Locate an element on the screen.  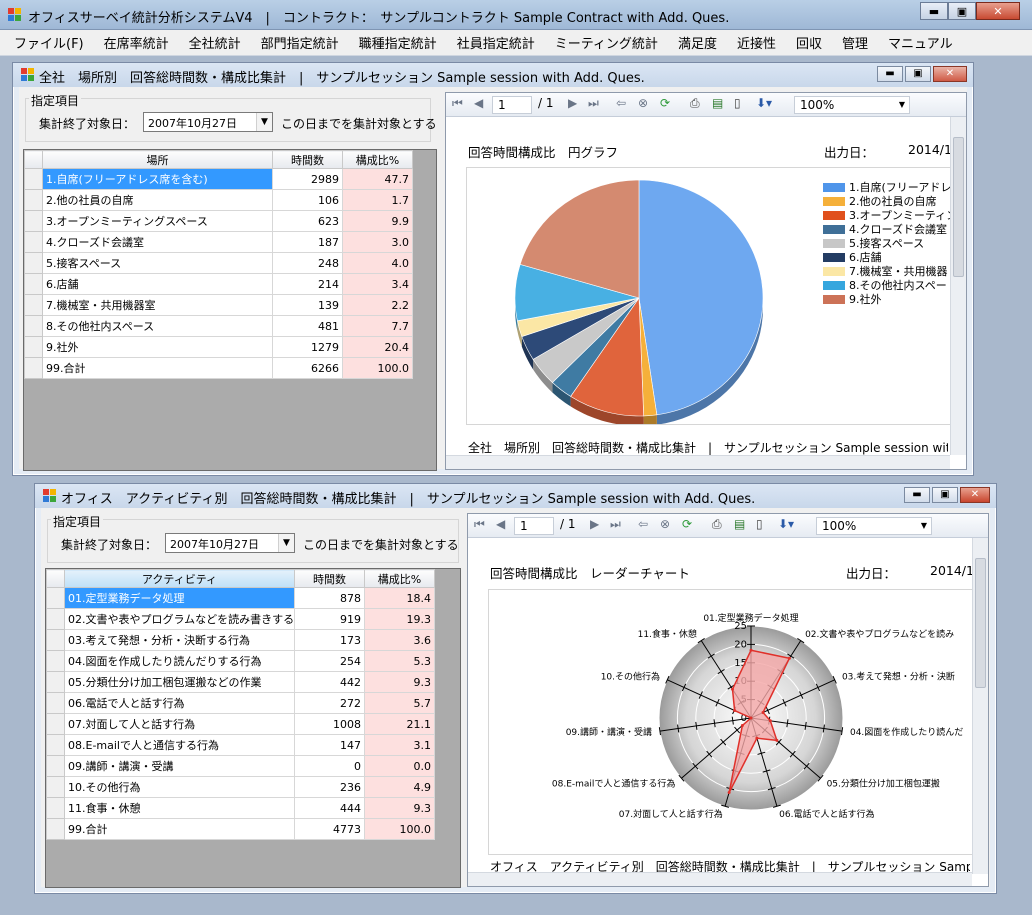
hours-cell: 214 is located at coordinates (307, 284).